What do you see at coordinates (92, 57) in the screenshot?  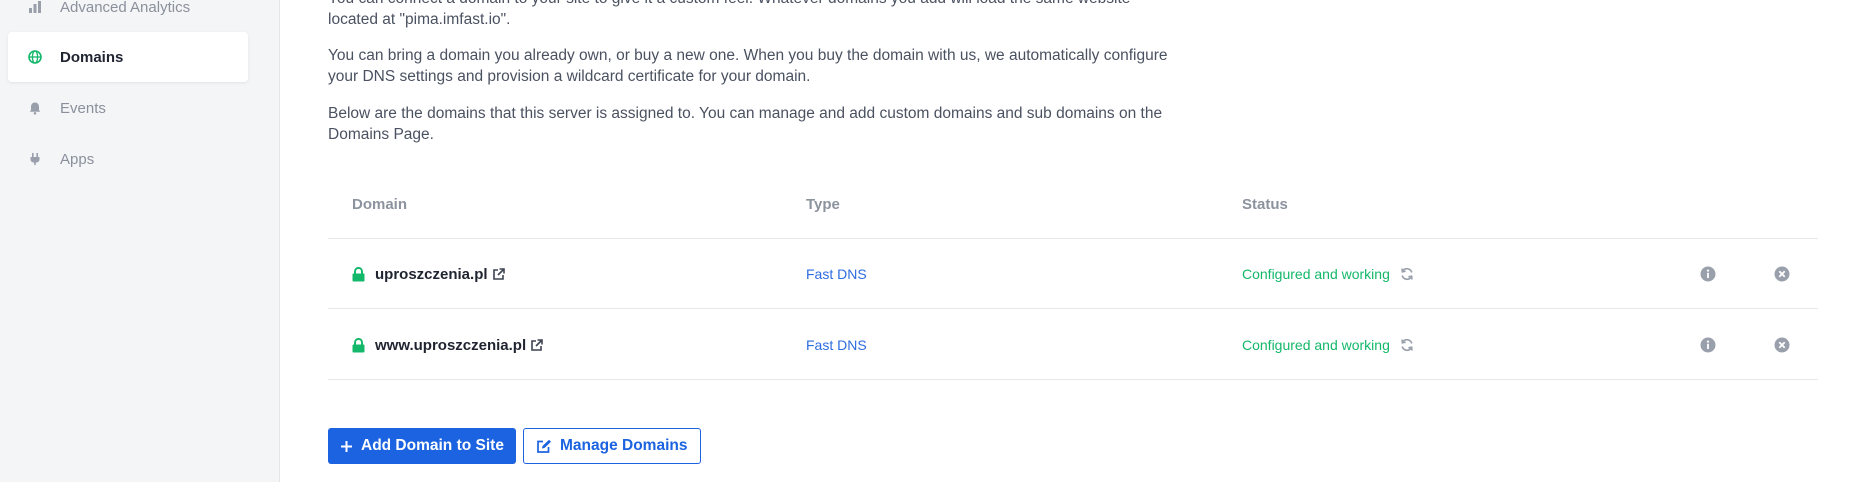 I see `sidebar-item-label: Domains` at bounding box center [92, 57].